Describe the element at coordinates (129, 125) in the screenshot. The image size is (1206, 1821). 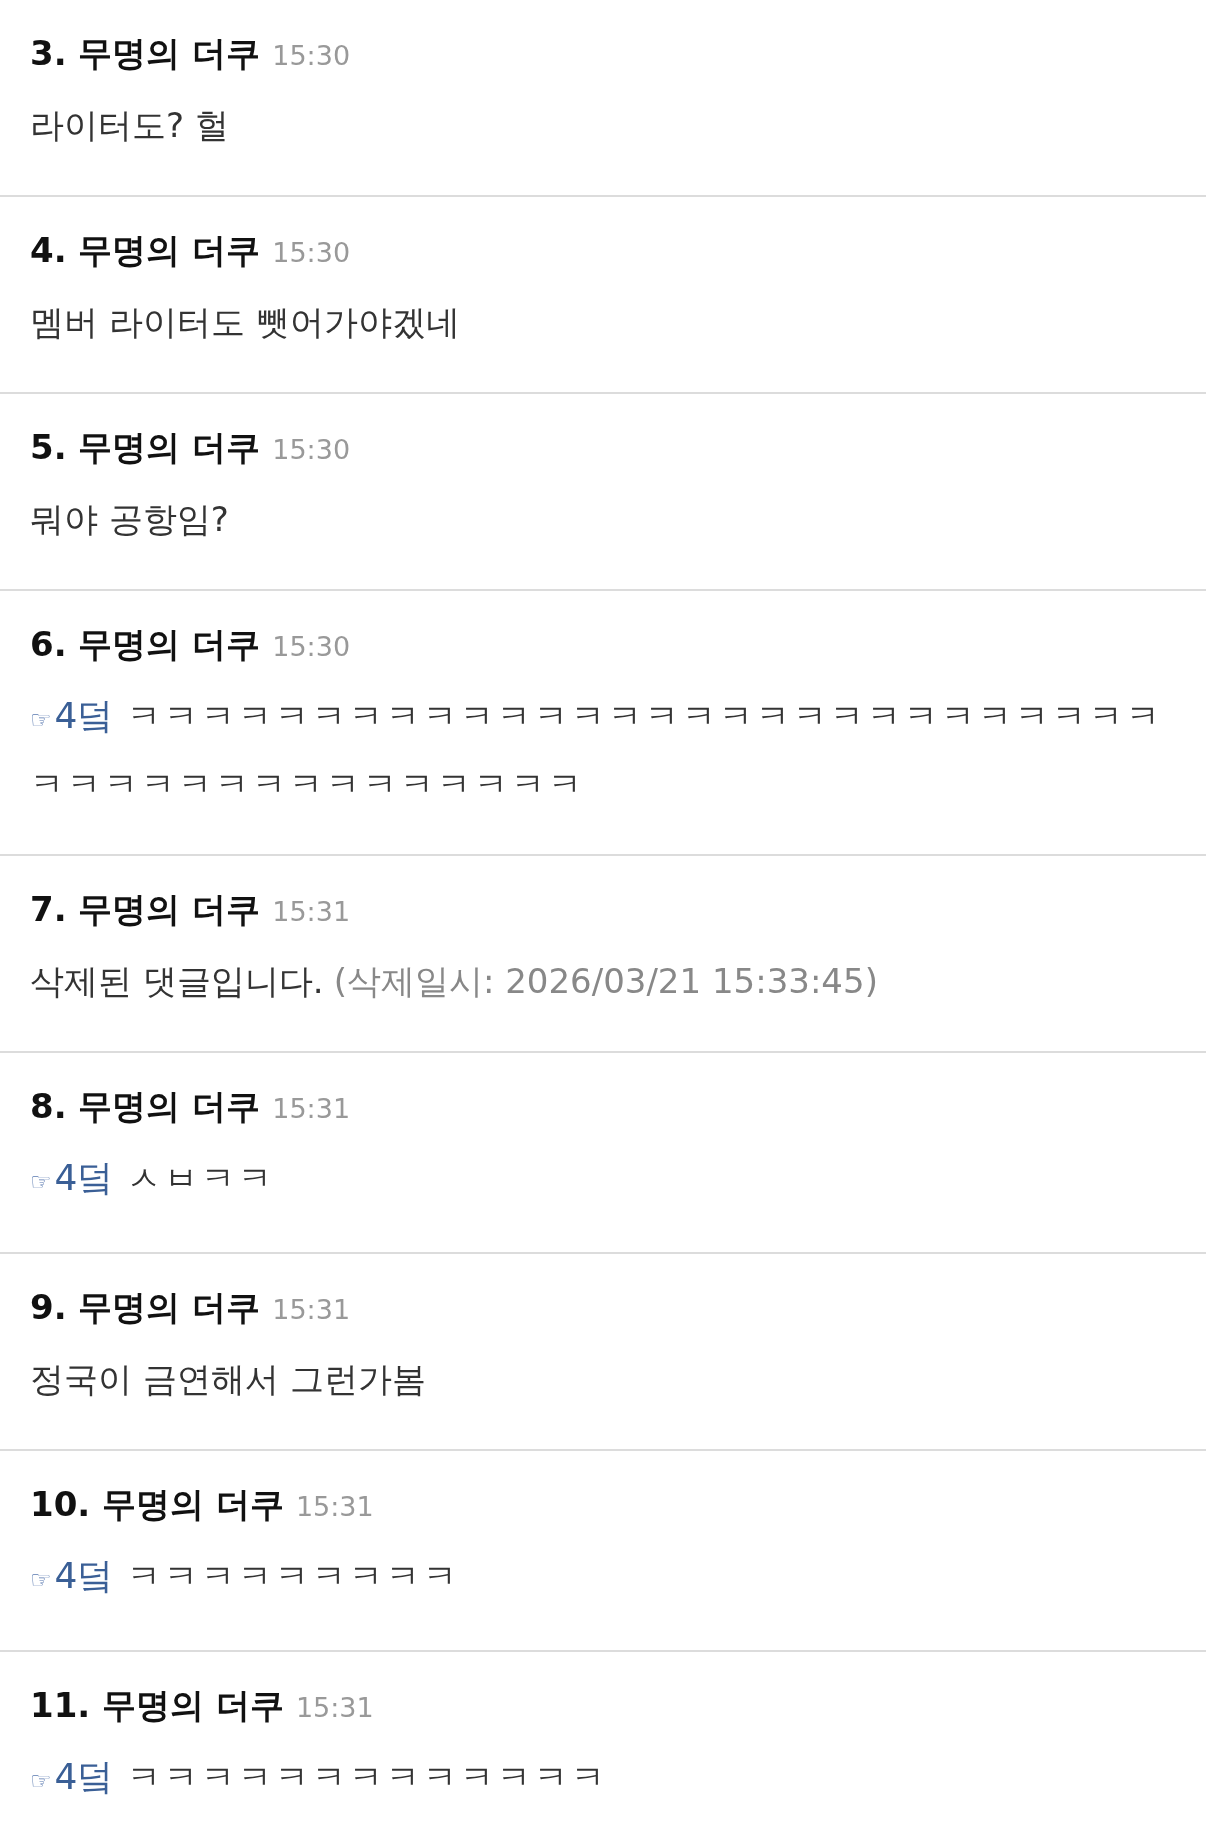
I see `comment-text: 라이터도? 헐` at that location.